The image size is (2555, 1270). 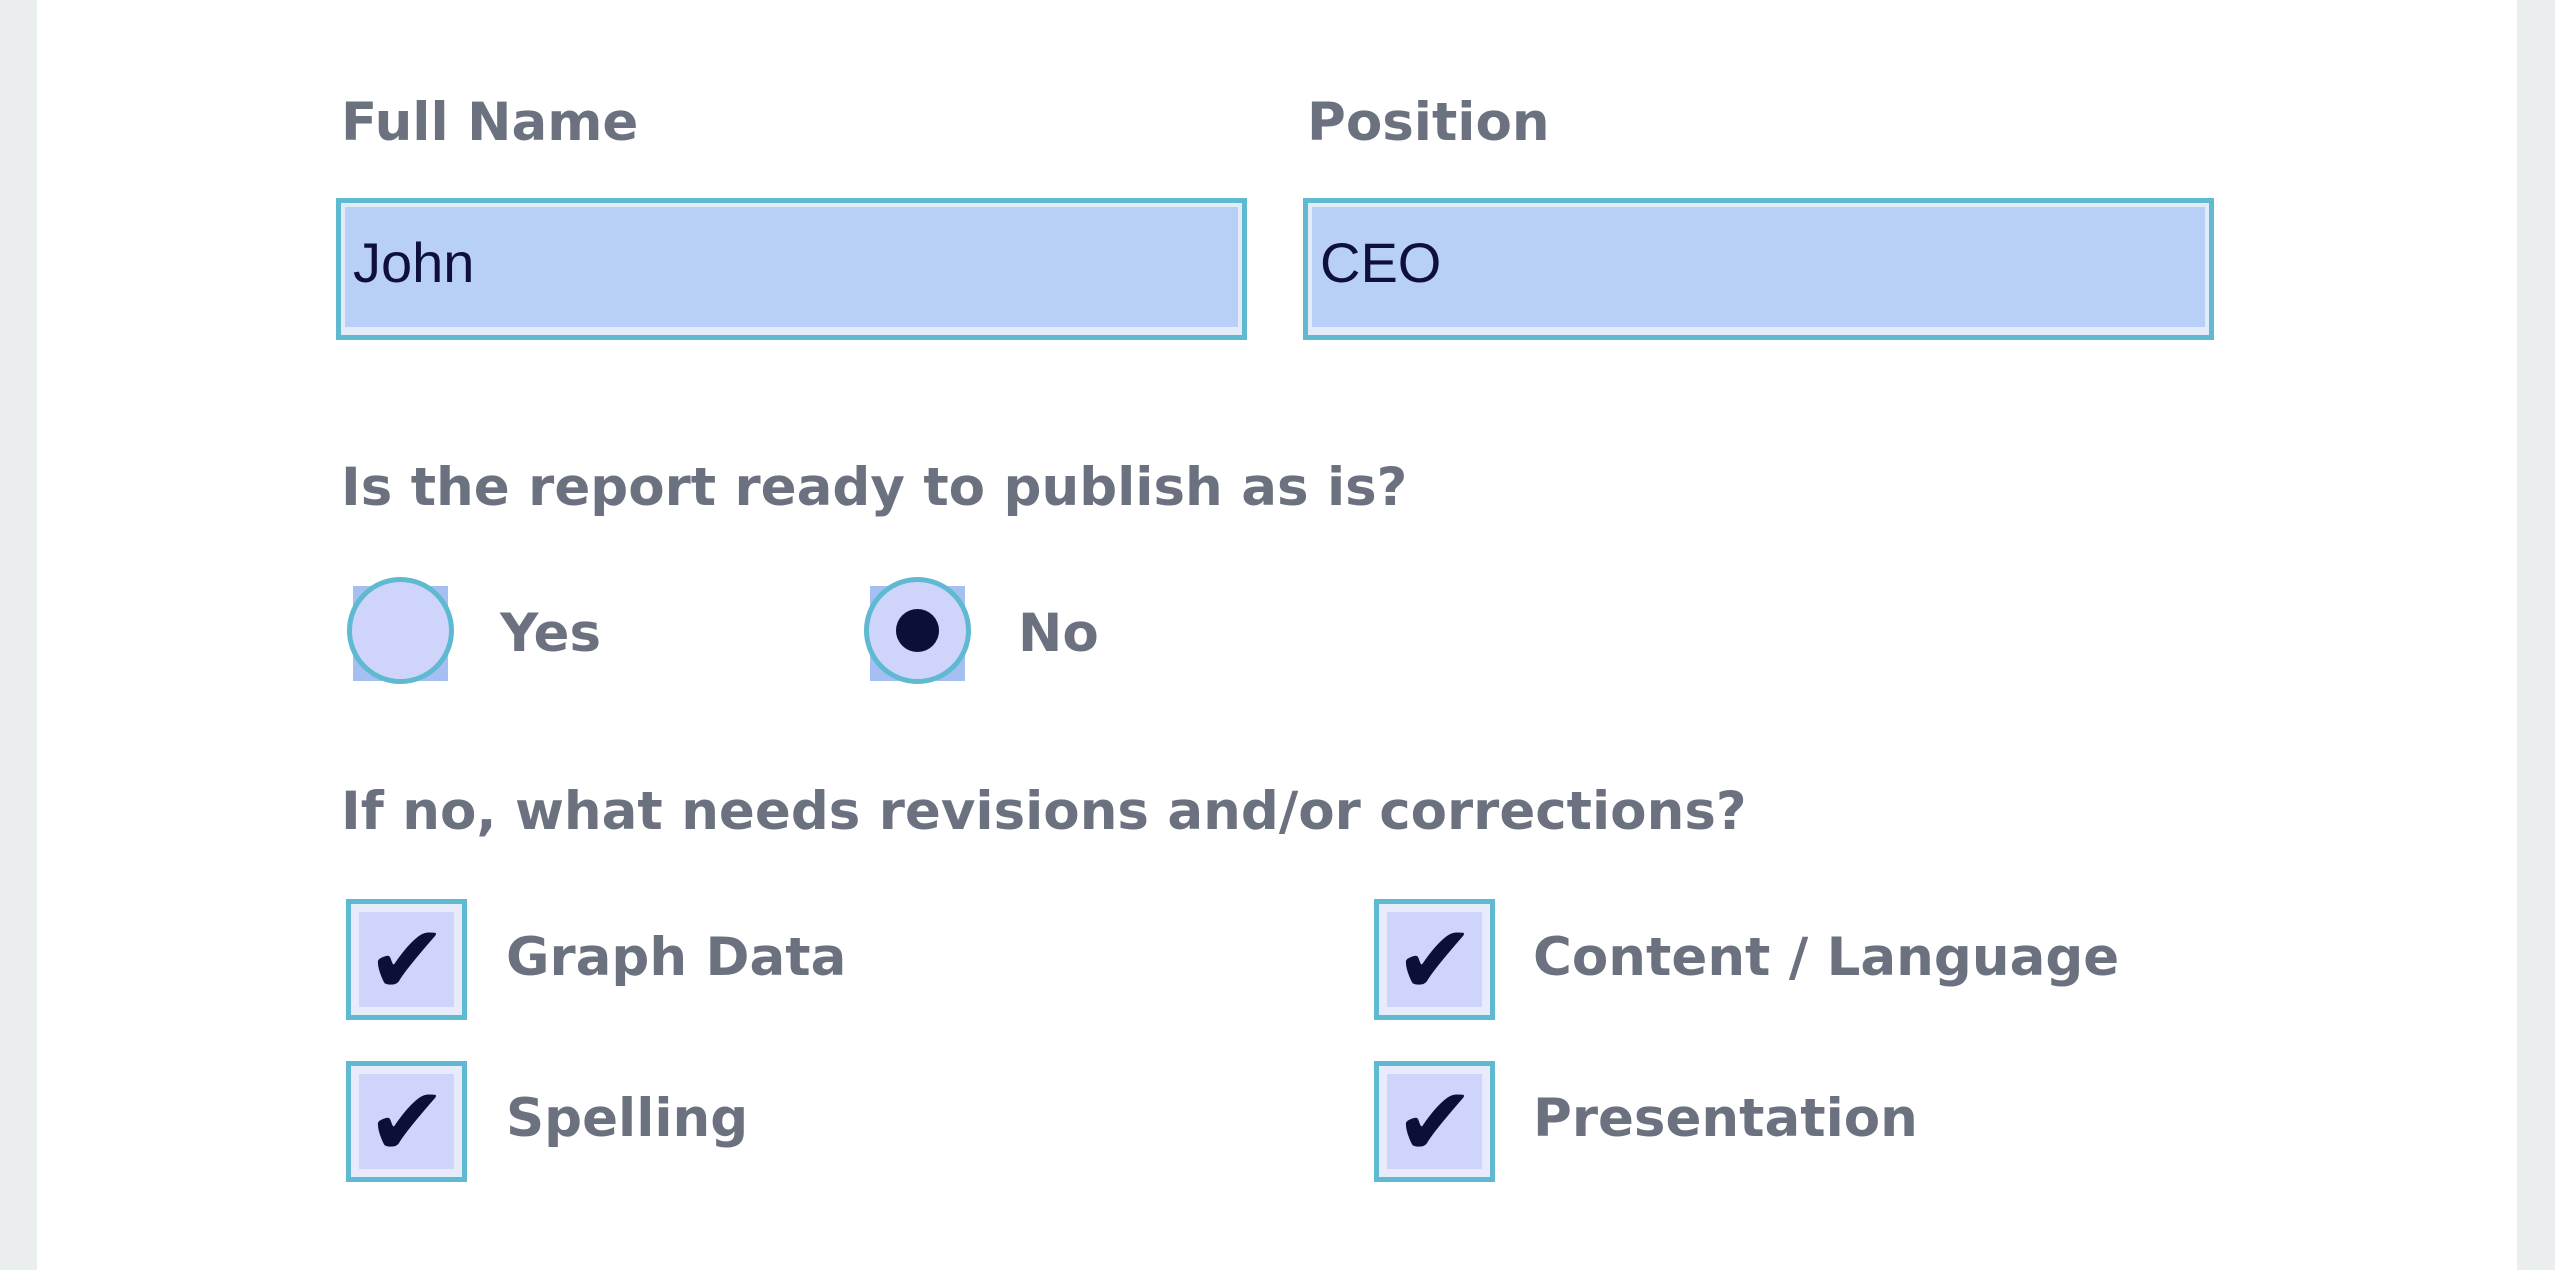 I want to click on spelling-label: Spelling, so click(x=627, y=1118).